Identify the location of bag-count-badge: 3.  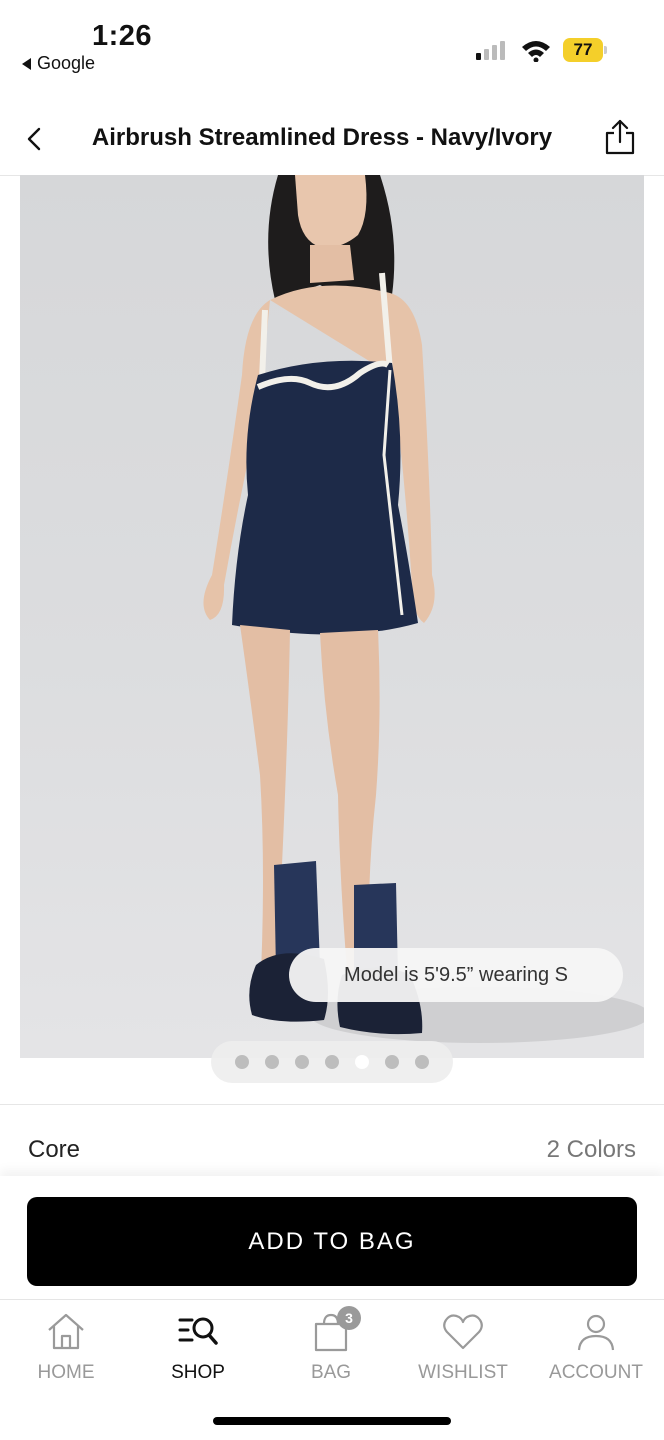
(349, 1318).